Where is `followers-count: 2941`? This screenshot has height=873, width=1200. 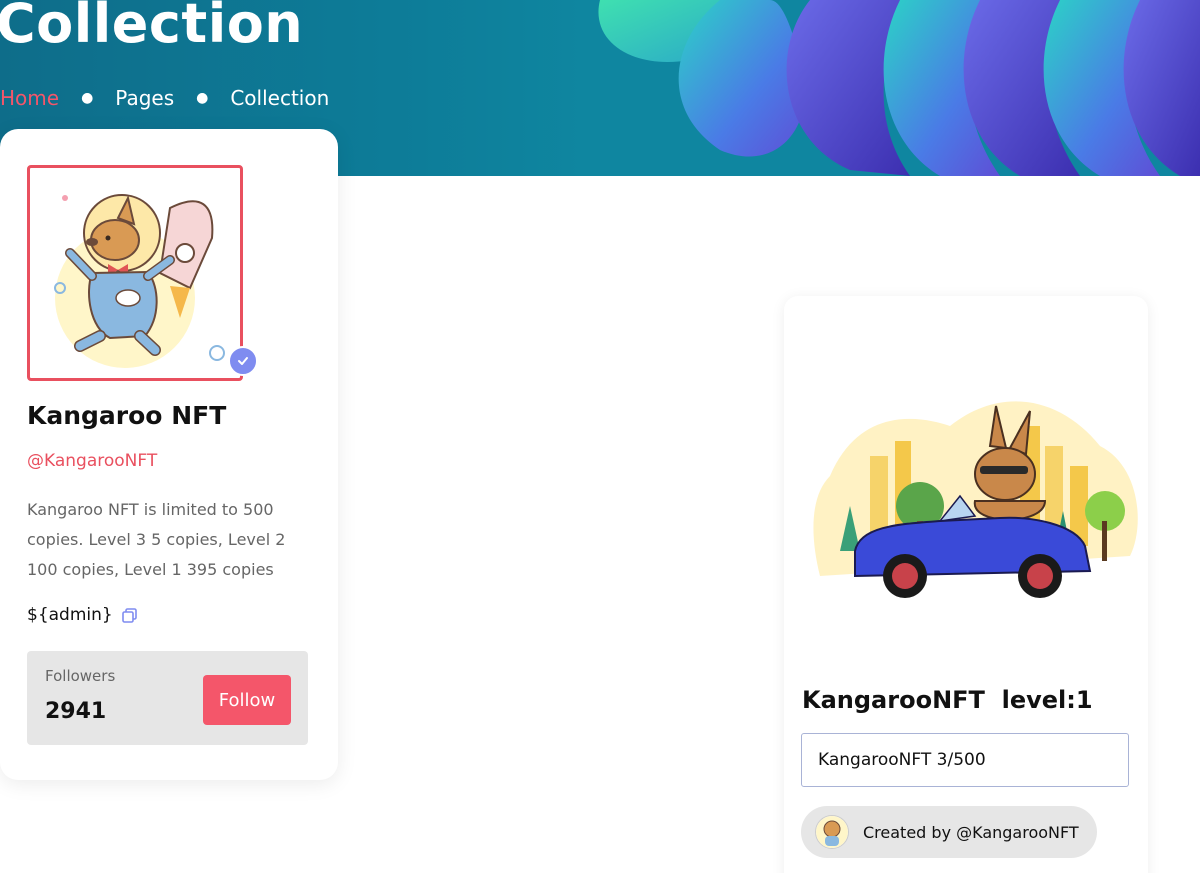
followers-count: 2941 is located at coordinates (76, 711).